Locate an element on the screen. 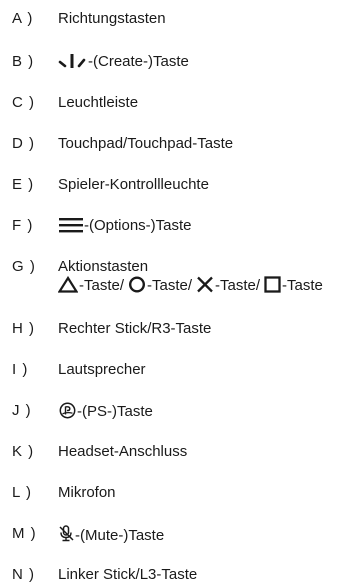 The width and height of the screenshot is (360, 586). ps-icon is located at coordinates (67, 410).